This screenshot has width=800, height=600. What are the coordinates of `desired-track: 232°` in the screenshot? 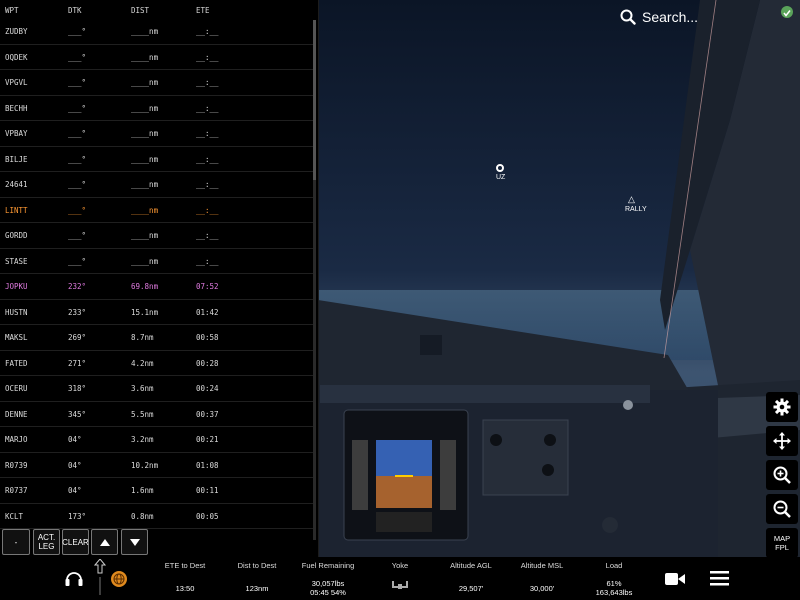 It's located at (77, 286).